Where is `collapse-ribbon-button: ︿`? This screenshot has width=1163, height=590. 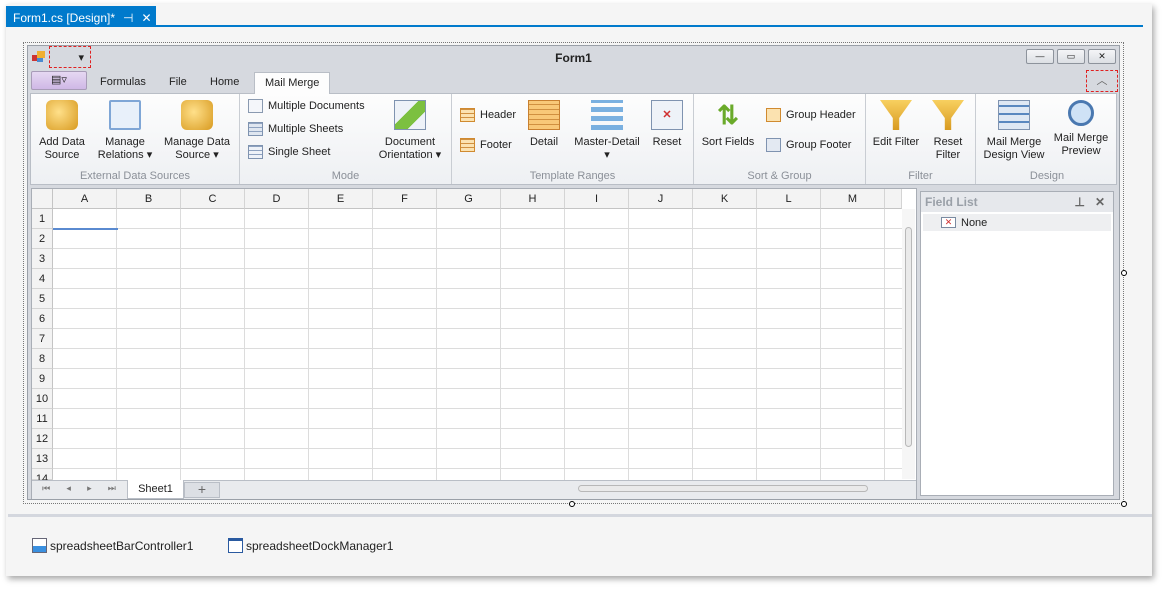
collapse-ribbon-button: ︿ is located at coordinates (1102, 81).